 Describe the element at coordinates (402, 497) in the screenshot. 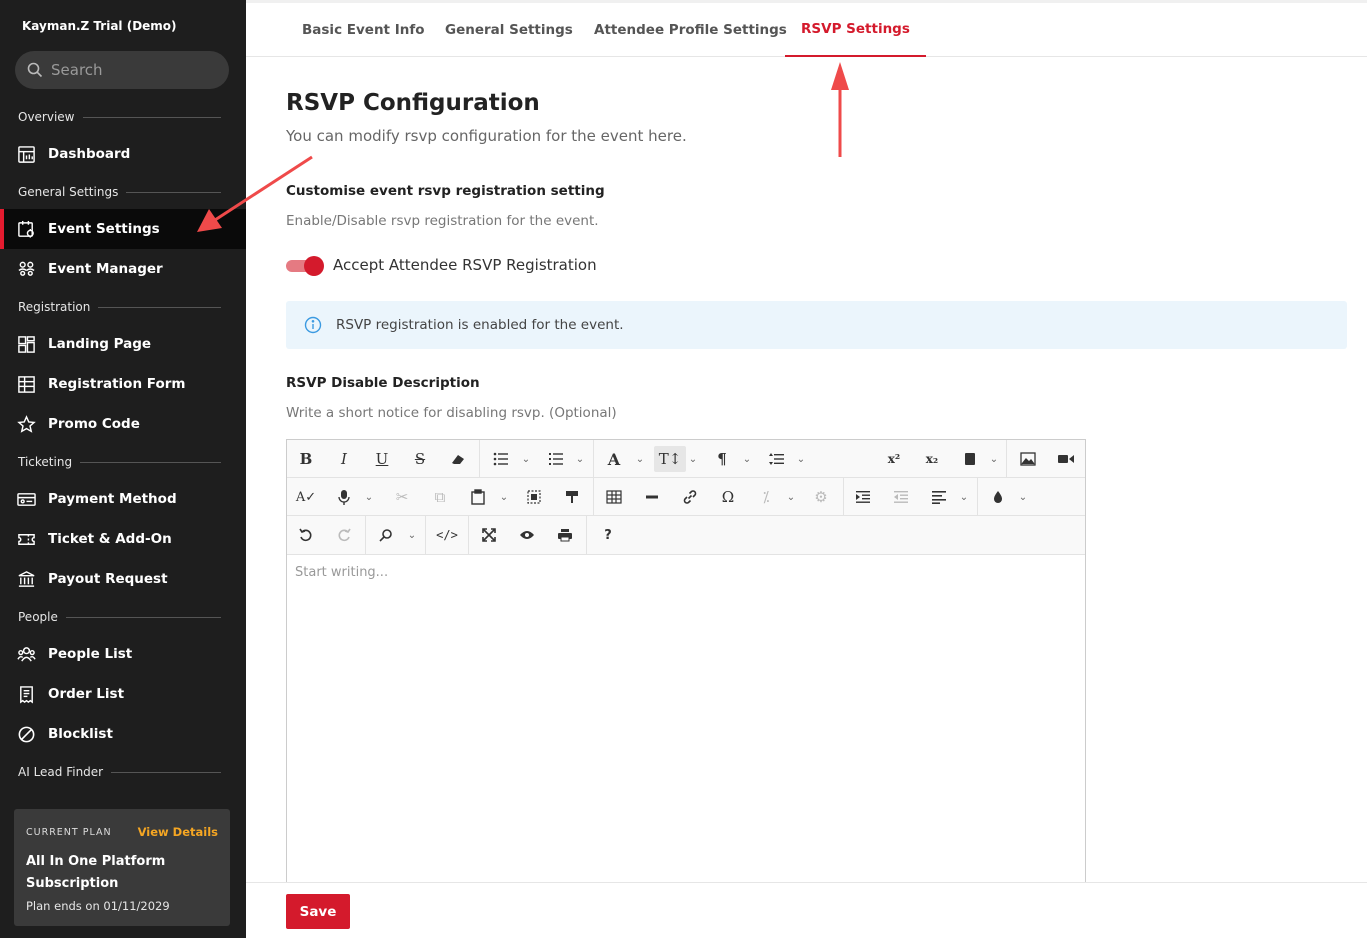

I see `cut-icon: ✂` at that location.